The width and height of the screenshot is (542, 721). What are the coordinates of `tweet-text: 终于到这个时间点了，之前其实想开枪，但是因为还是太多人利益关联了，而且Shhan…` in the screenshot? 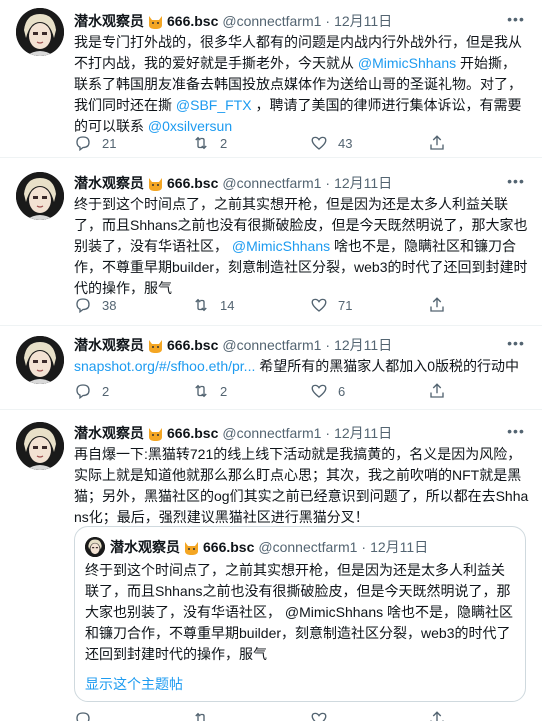 It's located at (301, 246).